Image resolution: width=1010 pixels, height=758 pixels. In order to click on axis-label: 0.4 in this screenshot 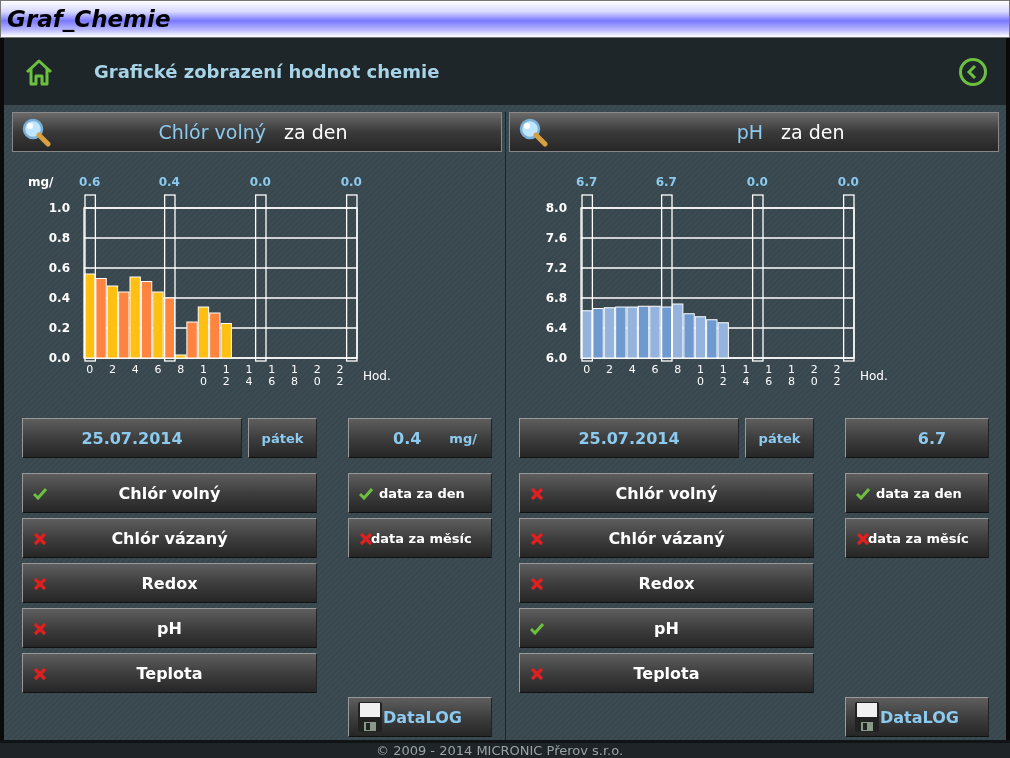, I will do `click(59, 298)`.